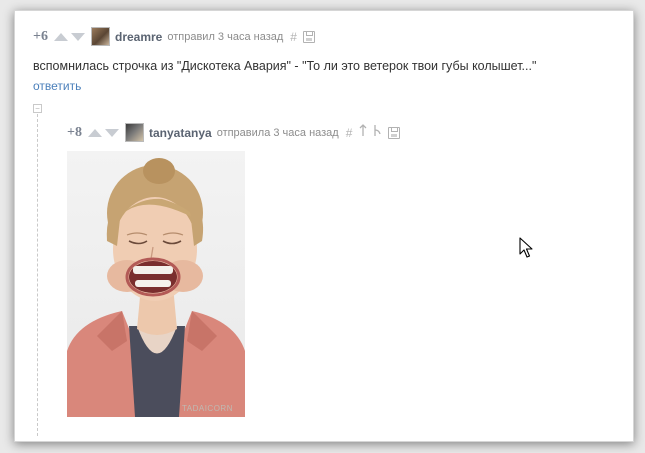  Describe the element at coordinates (57, 86) in the screenshot. I see `reply-link: ответить` at that location.